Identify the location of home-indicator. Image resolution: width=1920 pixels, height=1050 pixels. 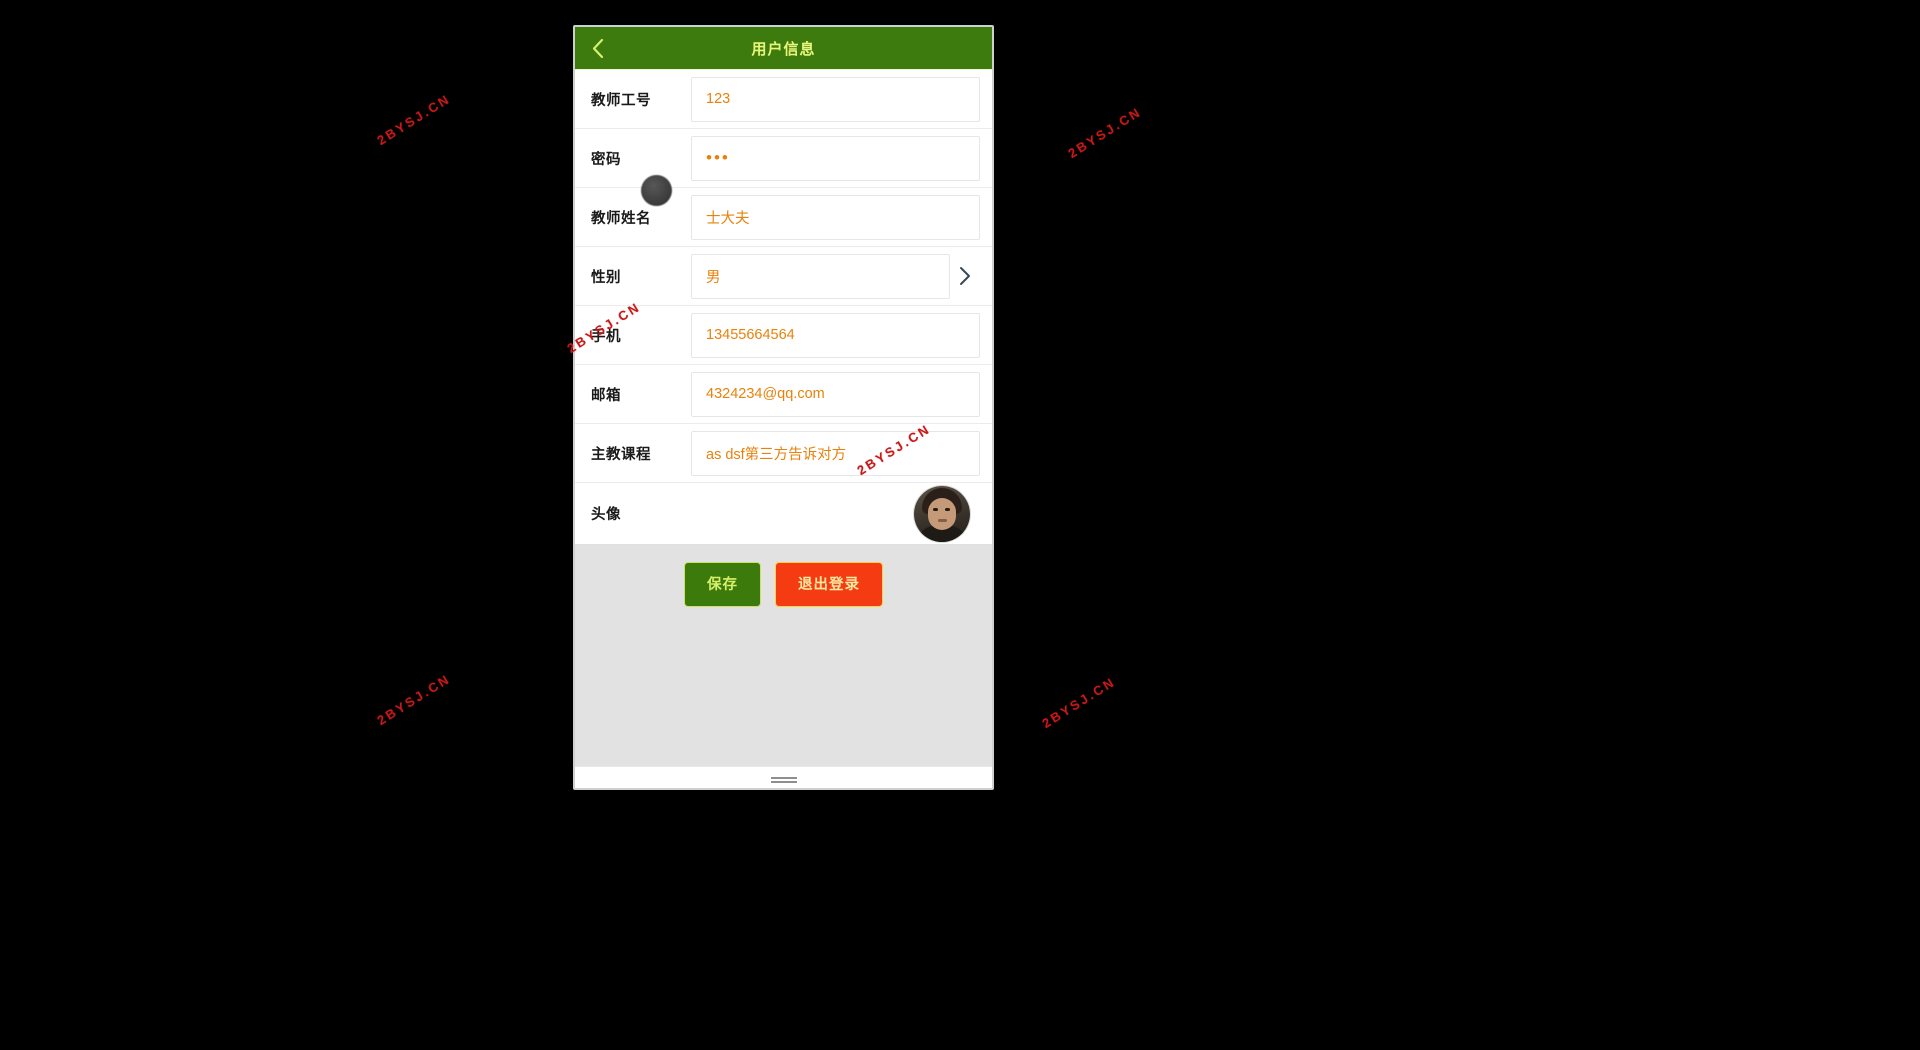
(783, 777).